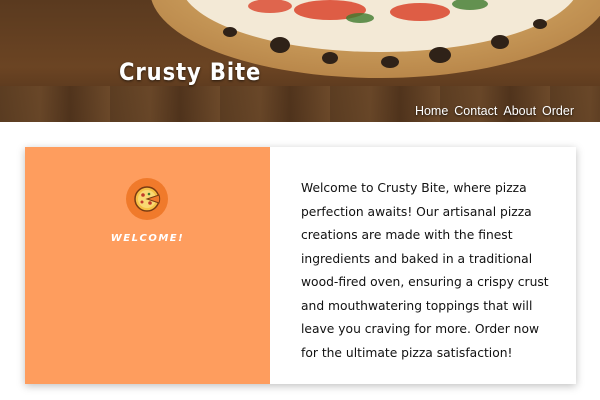  What do you see at coordinates (431, 111) in the screenshot?
I see `nav-home: Home` at bounding box center [431, 111].